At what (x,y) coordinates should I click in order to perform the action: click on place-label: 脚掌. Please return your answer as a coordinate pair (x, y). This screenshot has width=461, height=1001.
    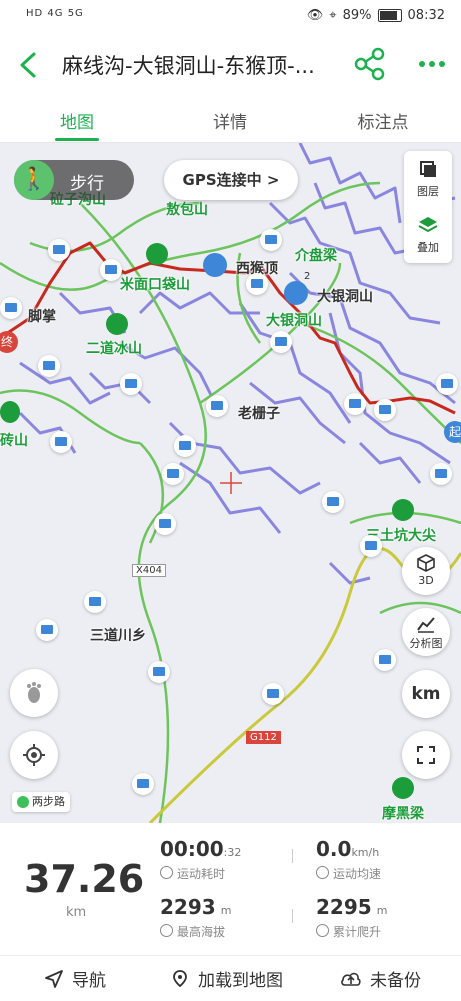
    Looking at the image, I should click on (42, 317).